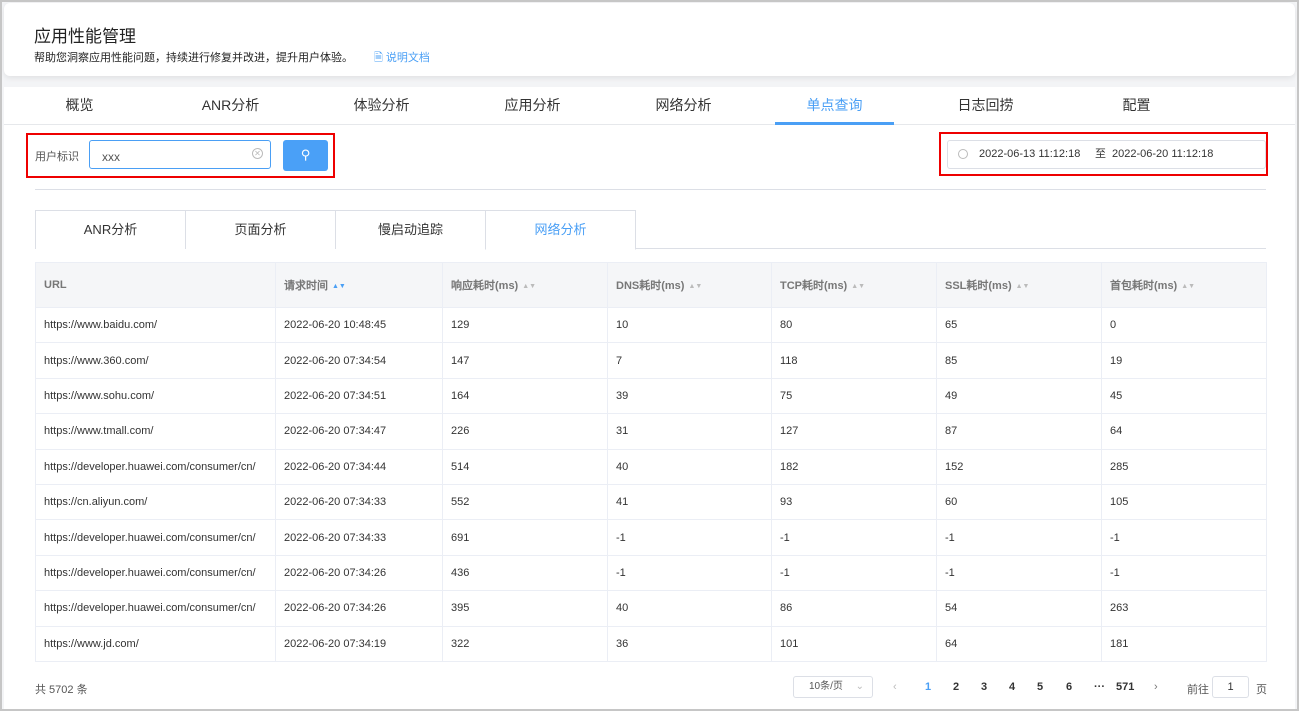  Describe the element at coordinates (525, 466) in the screenshot. I see `table-cell: 514` at that location.